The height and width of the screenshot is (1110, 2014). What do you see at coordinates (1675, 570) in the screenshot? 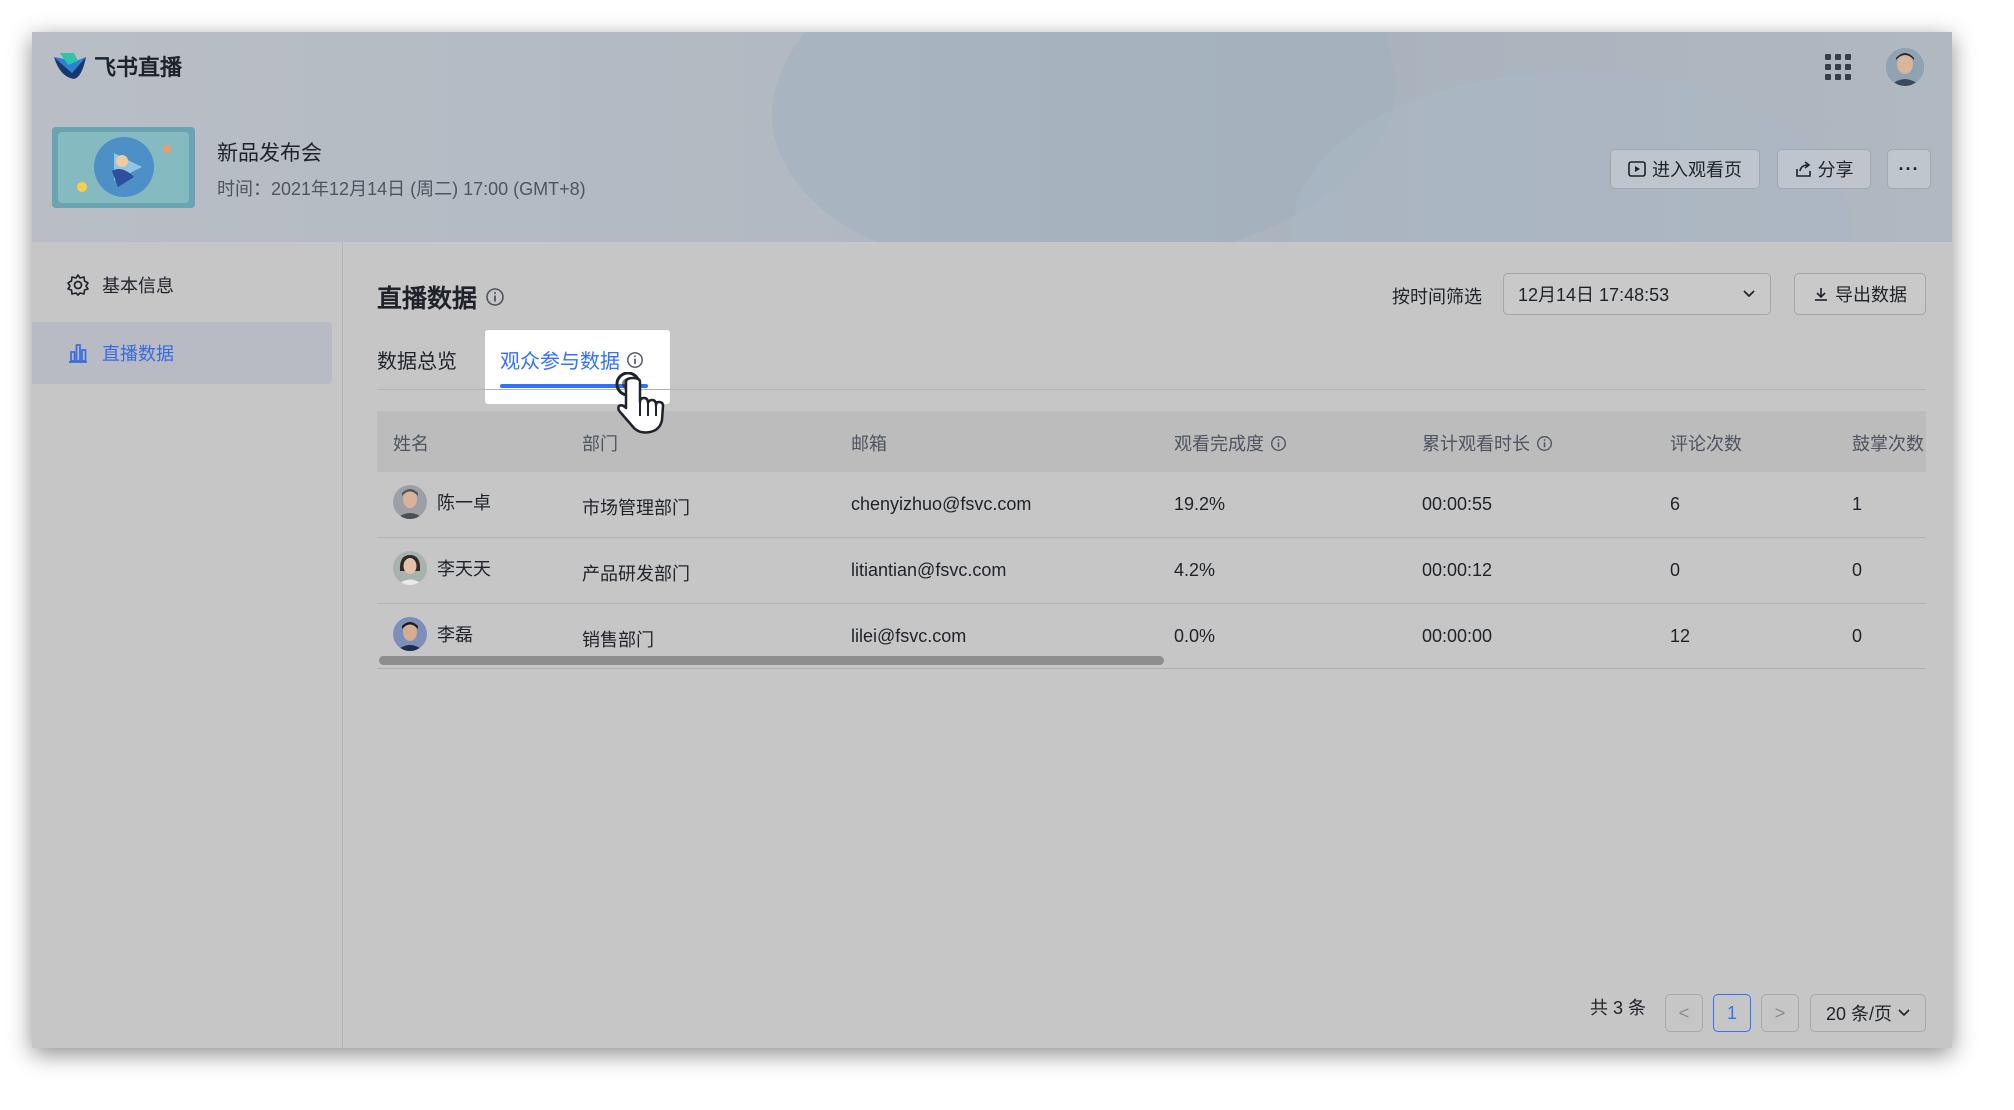
I see `comments-cell: 0` at bounding box center [1675, 570].